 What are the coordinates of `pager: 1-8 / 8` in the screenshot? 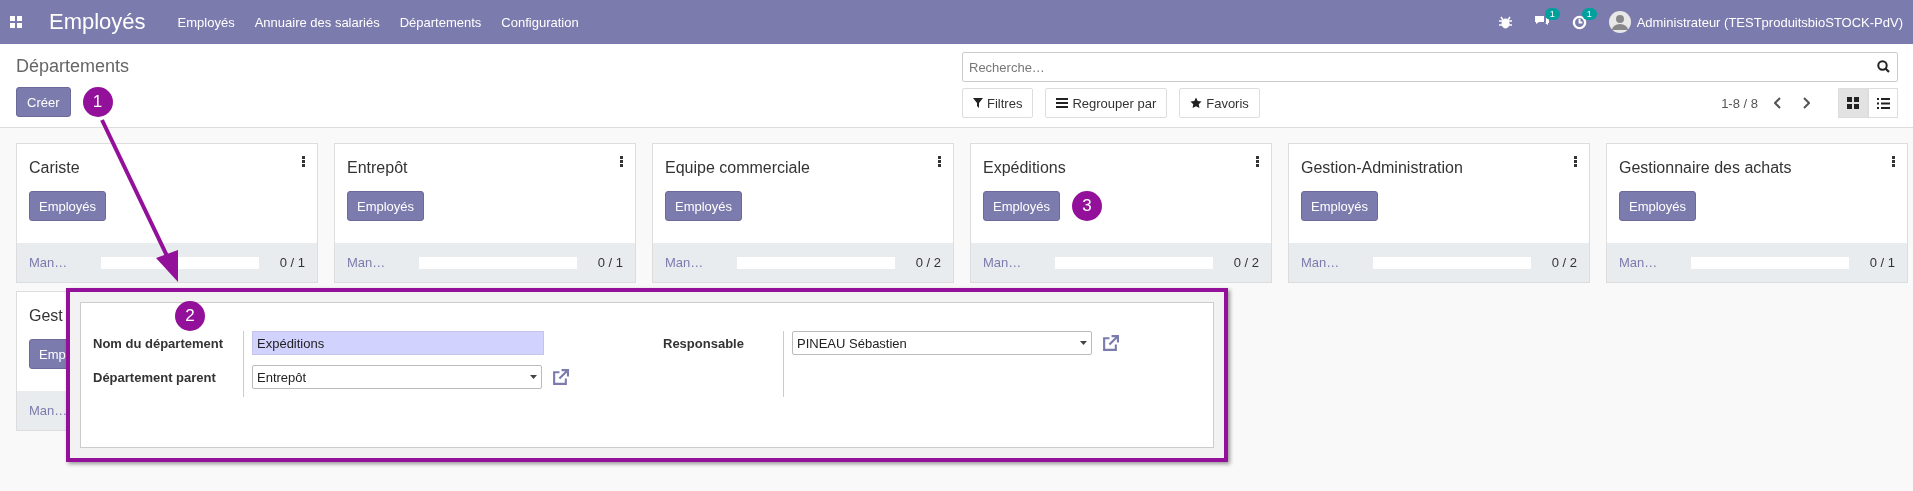 It's located at (1739, 103).